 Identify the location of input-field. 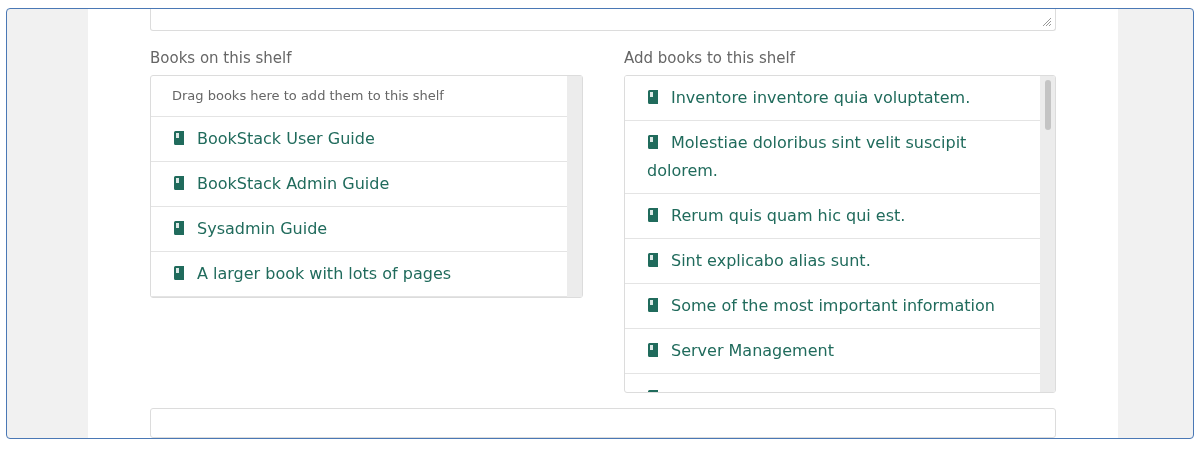
(603, 423).